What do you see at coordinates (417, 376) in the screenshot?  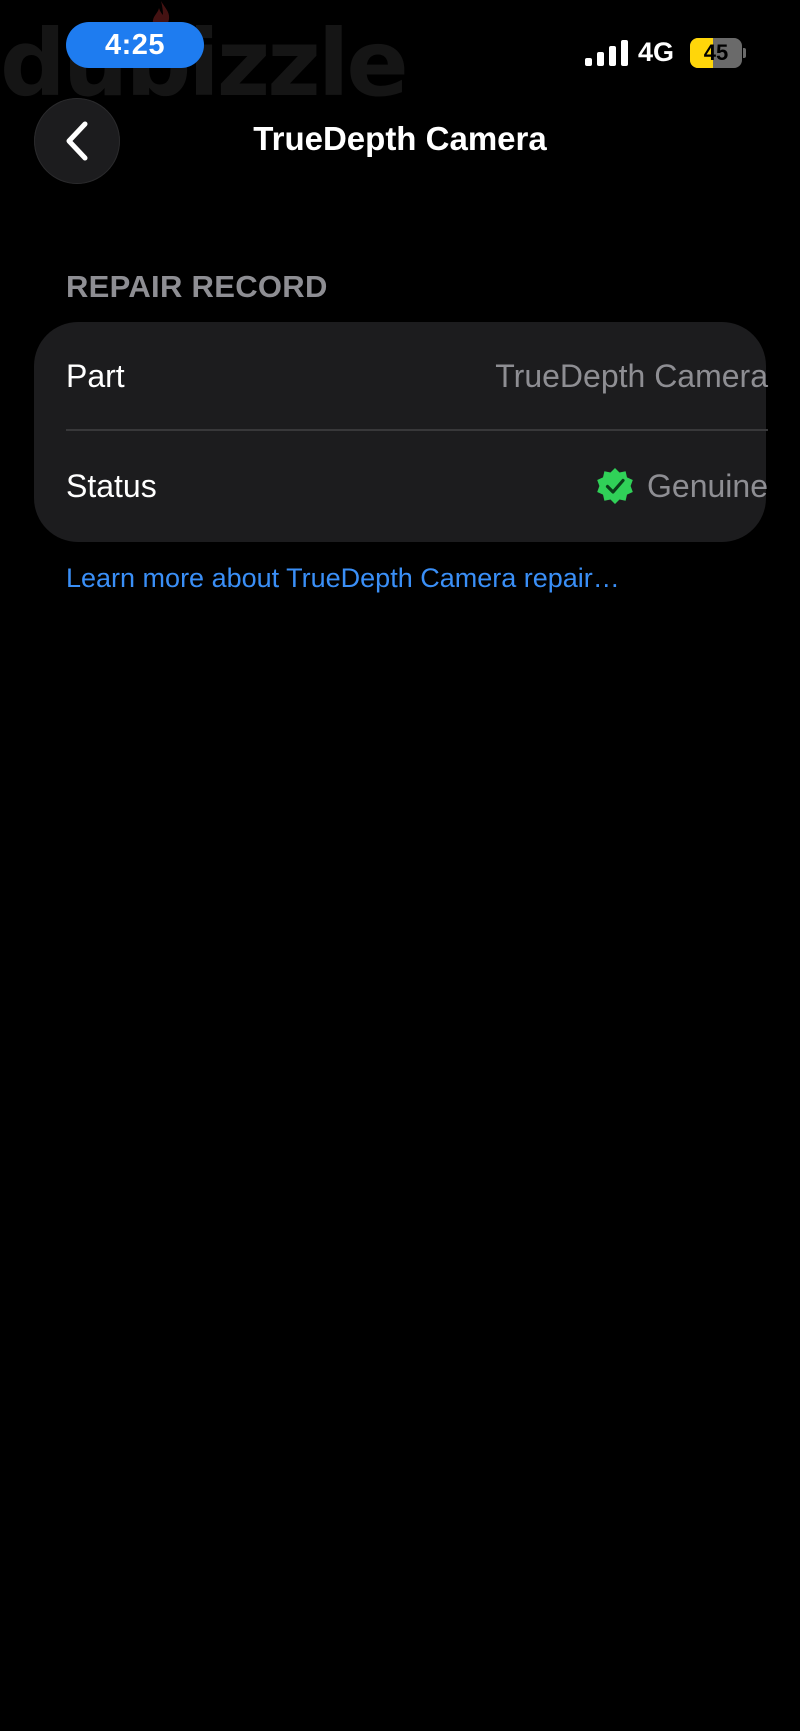 I see `row-part: Part TrueDepth Camera` at bounding box center [417, 376].